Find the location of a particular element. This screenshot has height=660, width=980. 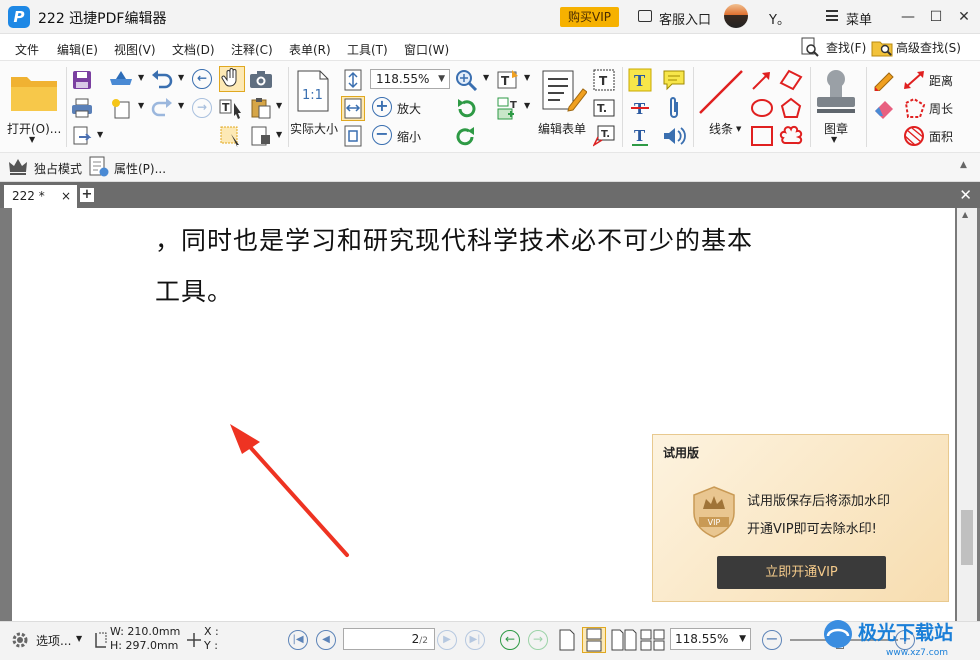

distance-icon is located at coordinates (914, 80).